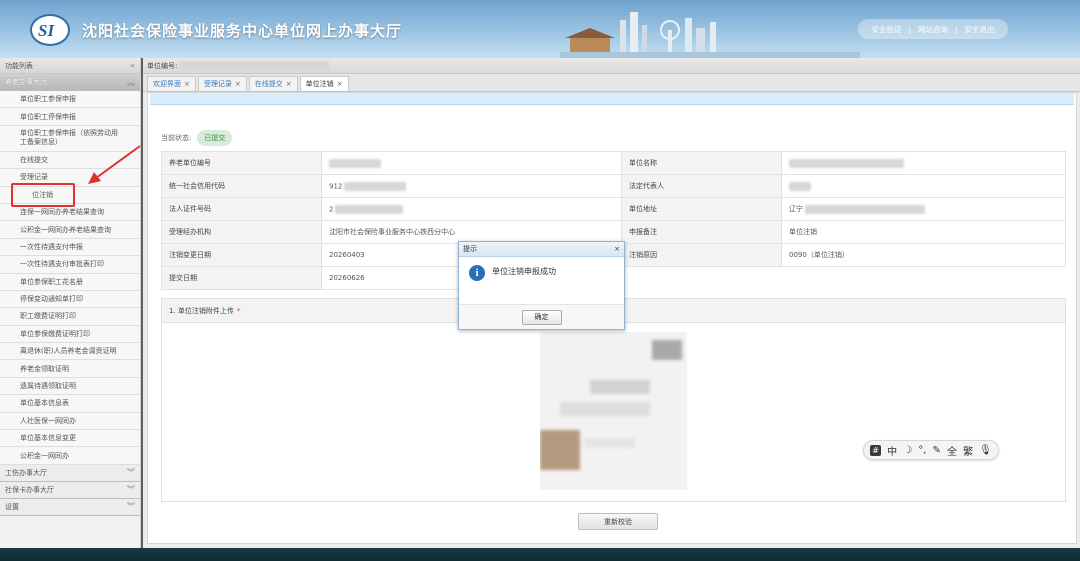 The height and width of the screenshot is (561, 1080). Describe the element at coordinates (241, 255) in the screenshot. I see `field-label: 注销变更日期` at that location.